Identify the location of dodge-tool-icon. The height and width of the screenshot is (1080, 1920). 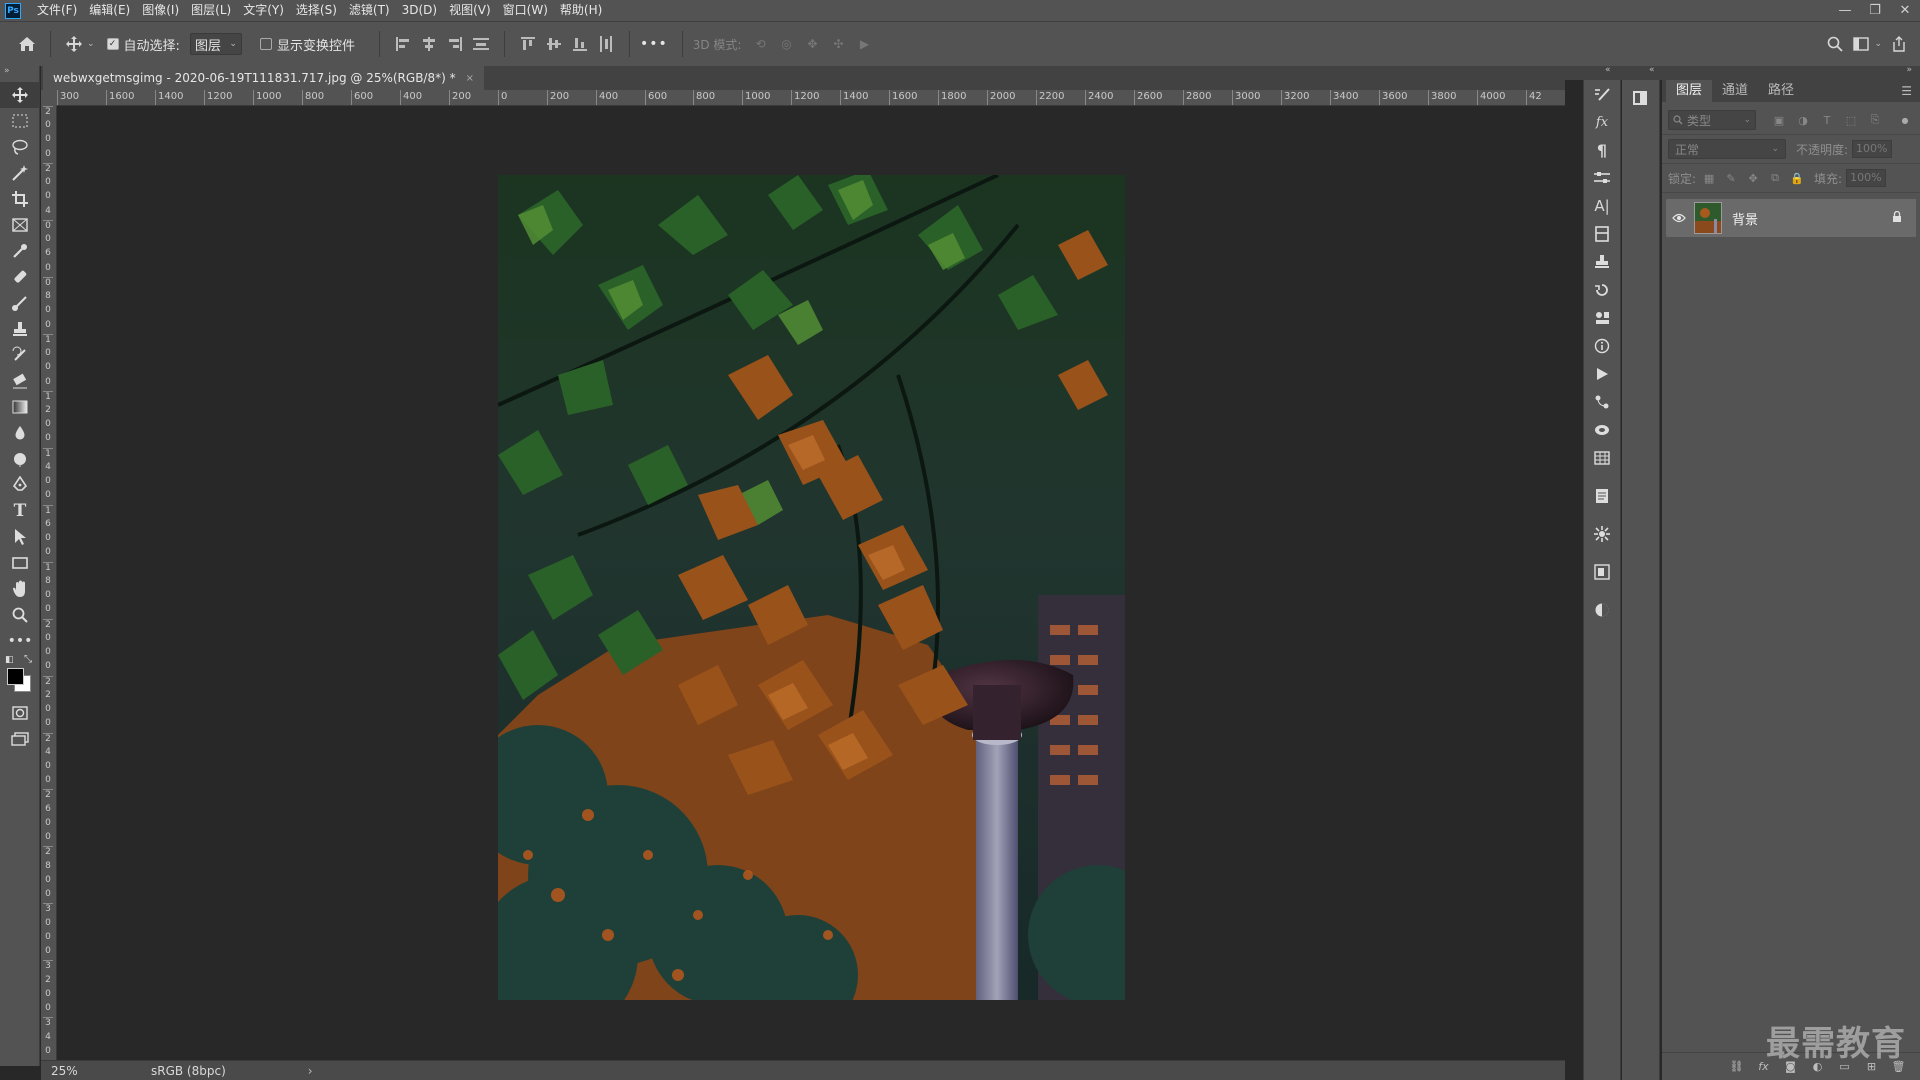
(20, 459).